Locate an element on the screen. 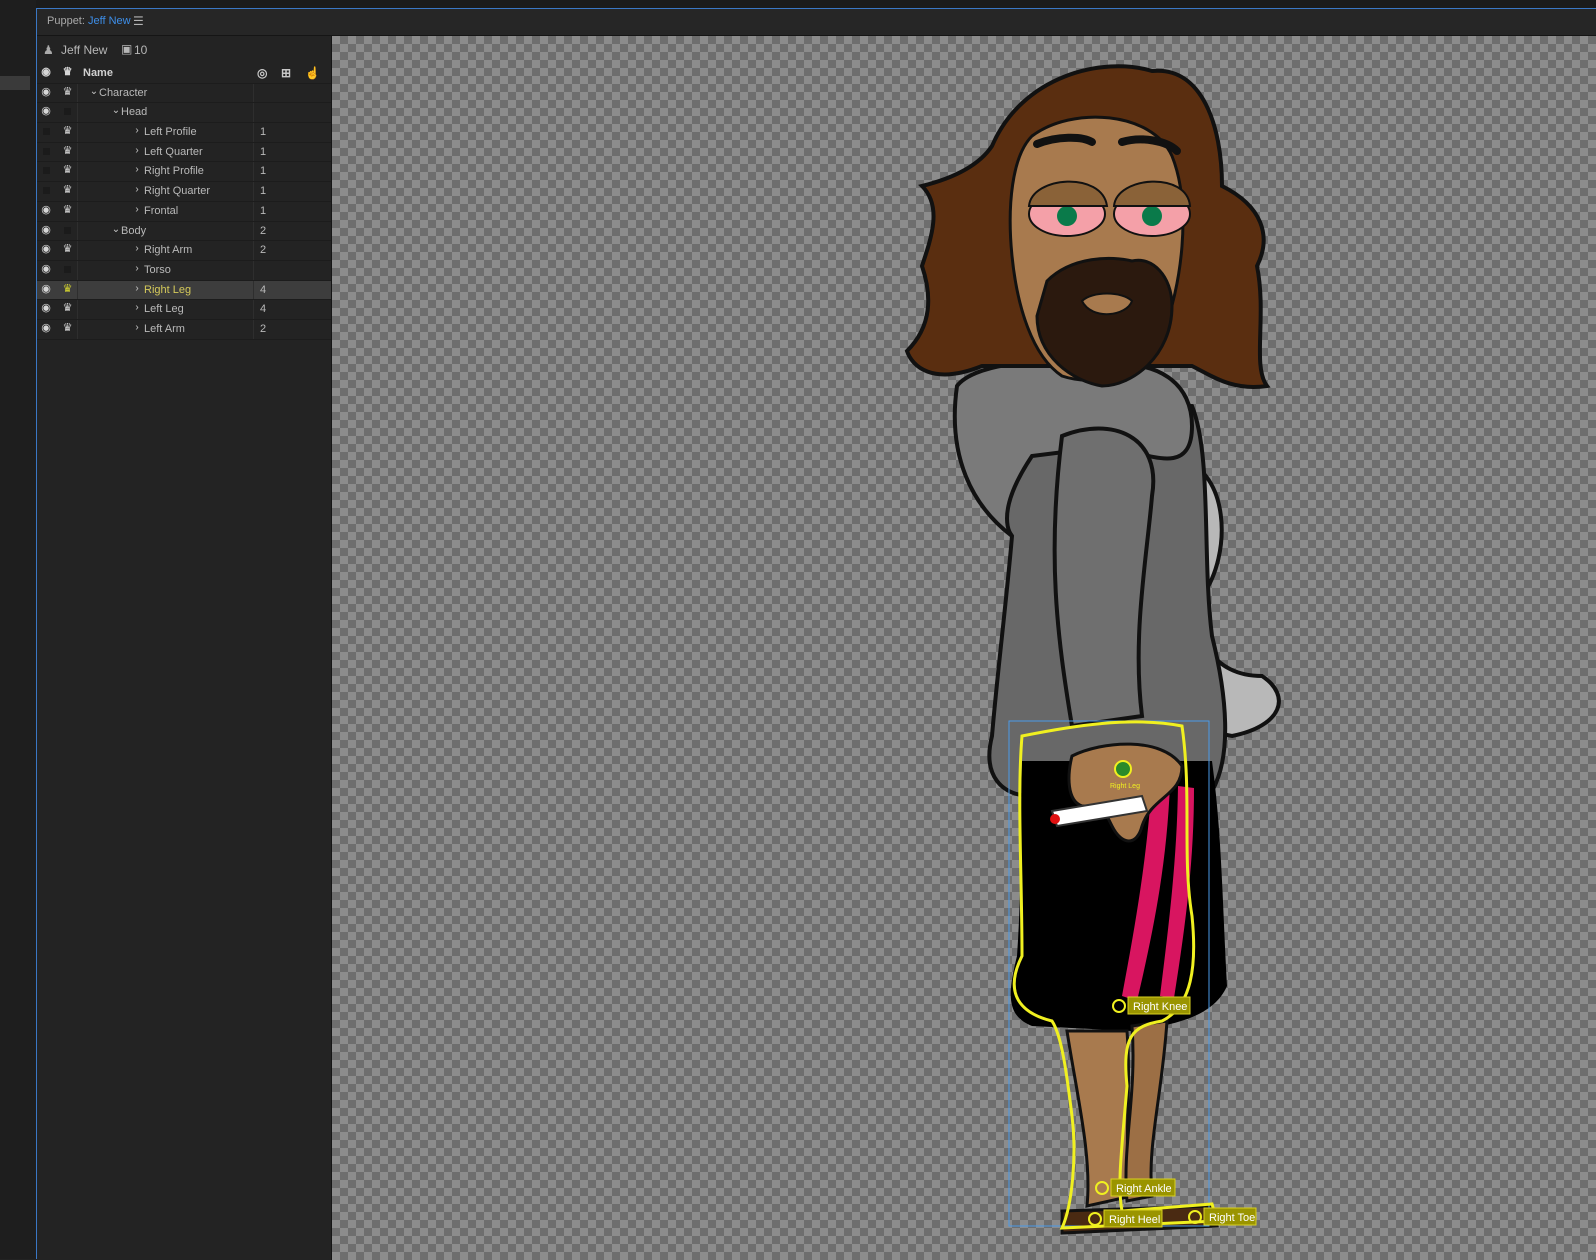 This screenshot has width=1596, height=1260. panel-title: Puppet: Jeff New is located at coordinates (89, 21).